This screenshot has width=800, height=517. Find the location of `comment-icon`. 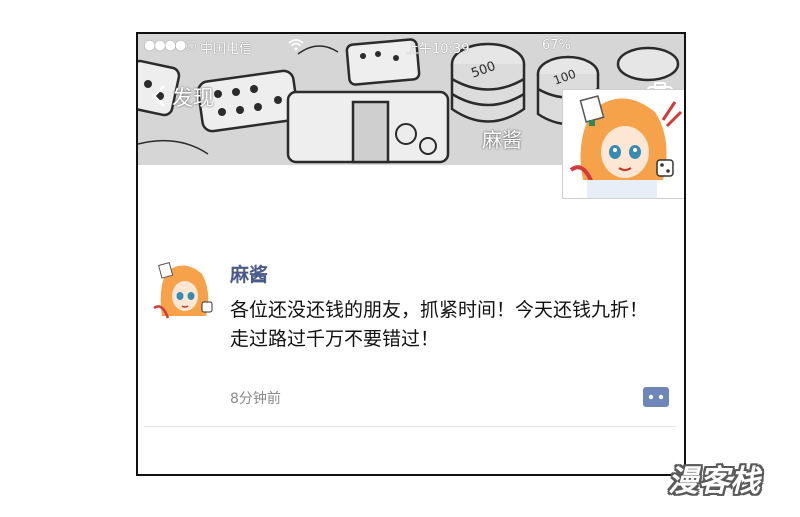

comment-icon is located at coordinates (656, 397).